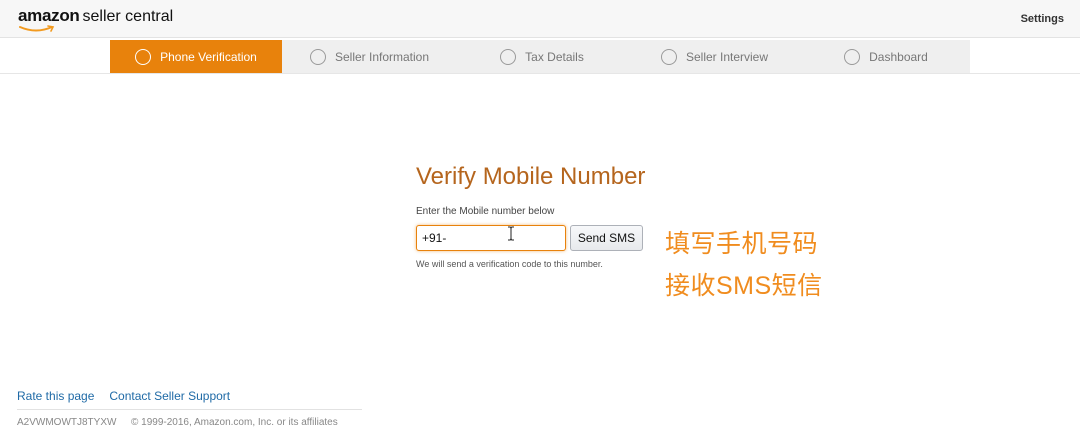  Describe the element at coordinates (540, 73) in the screenshot. I see `nav-divider` at that location.